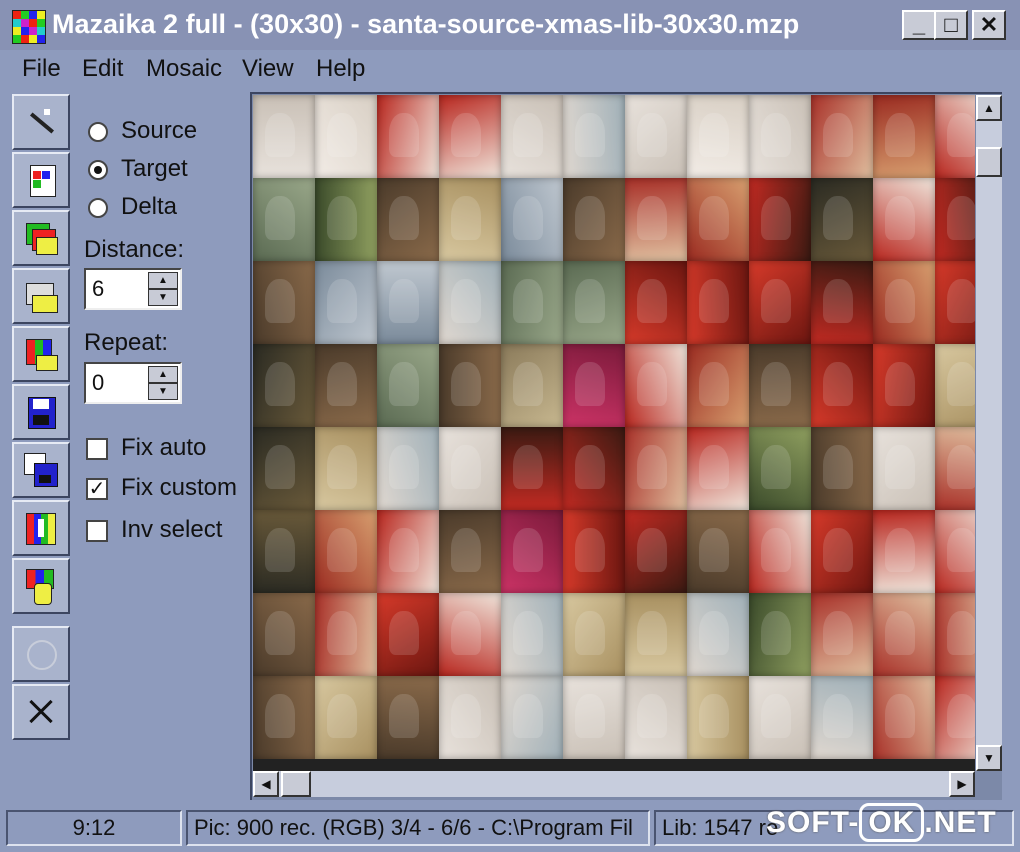 This screenshot has width=1020, height=852. What do you see at coordinates (133, 383) in the screenshot?
I see `repeat-spinner: 0 ▲ ▼` at bounding box center [133, 383].